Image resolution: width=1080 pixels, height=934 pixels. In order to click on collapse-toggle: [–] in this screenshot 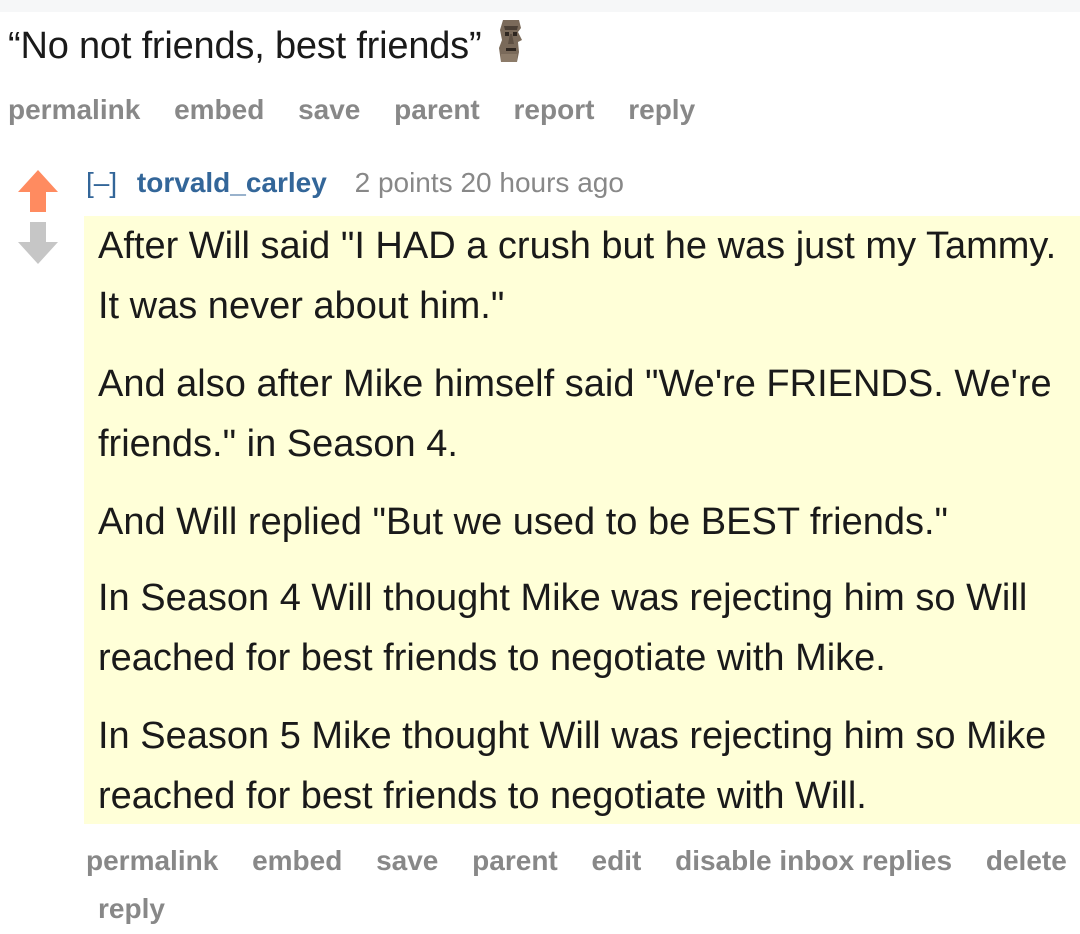, I will do `click(101, 182)`.